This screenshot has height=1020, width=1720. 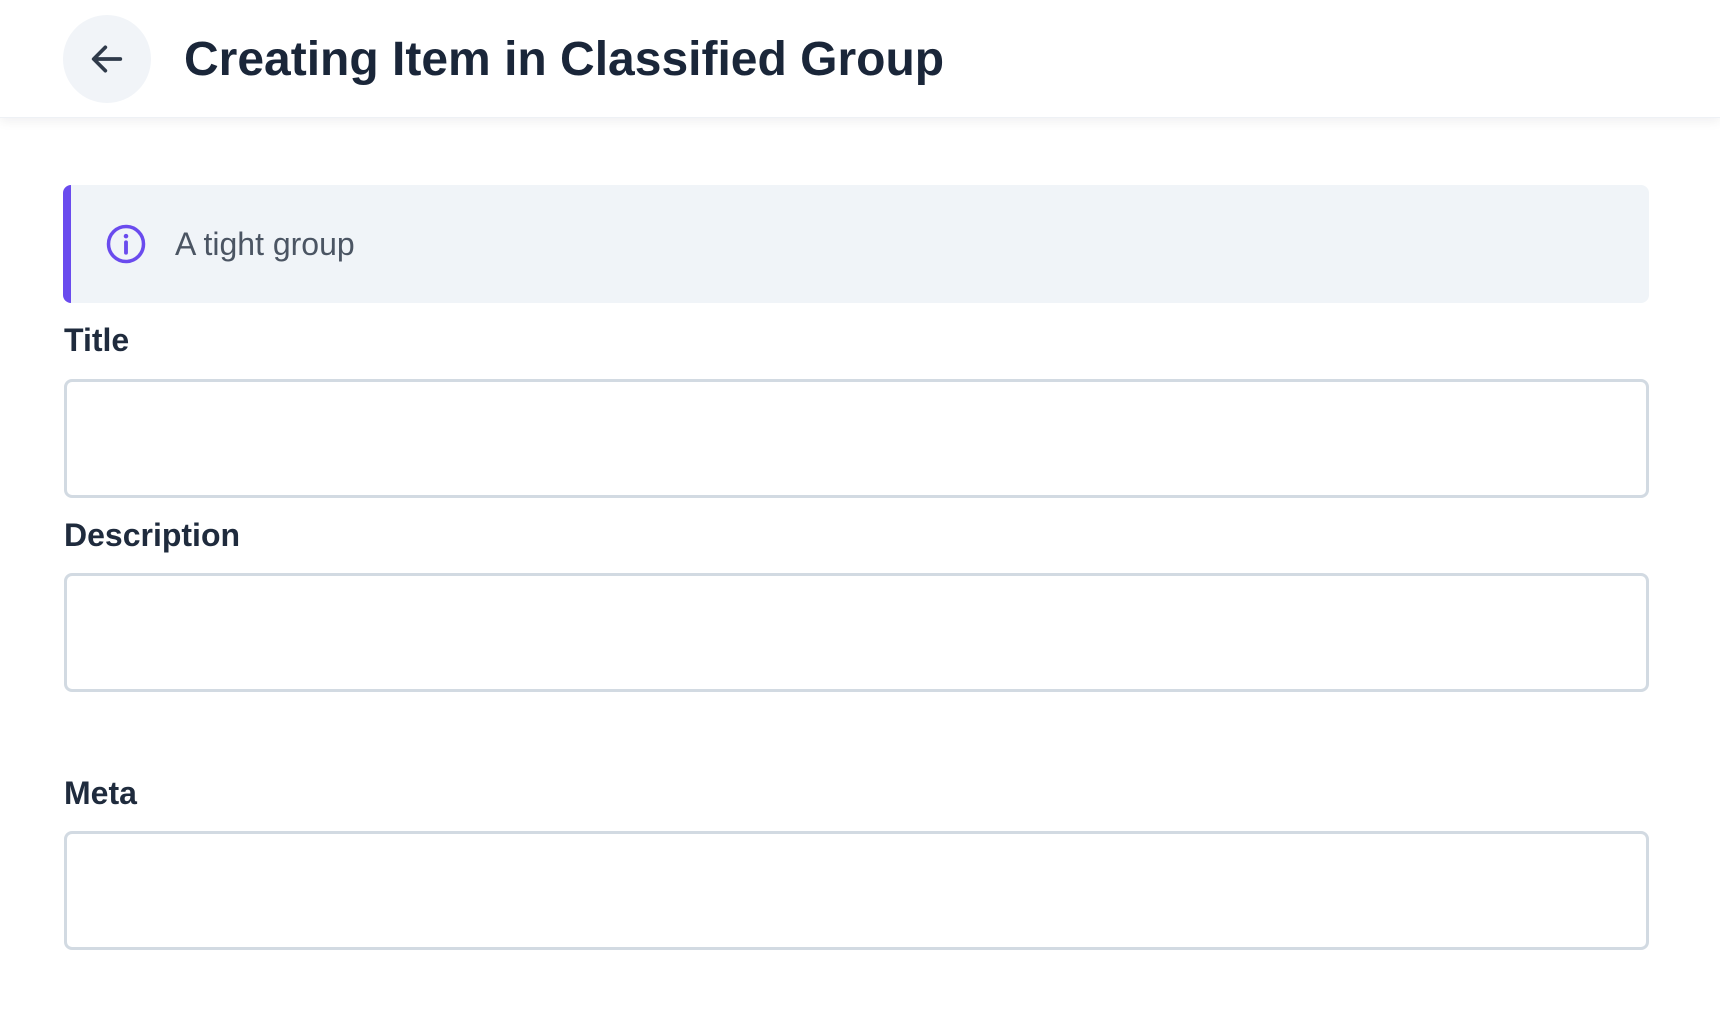 What do you see at coordinates (126, 244) in the screenshot?
I see `info-circle-icon` at bounding box center [126, 244].